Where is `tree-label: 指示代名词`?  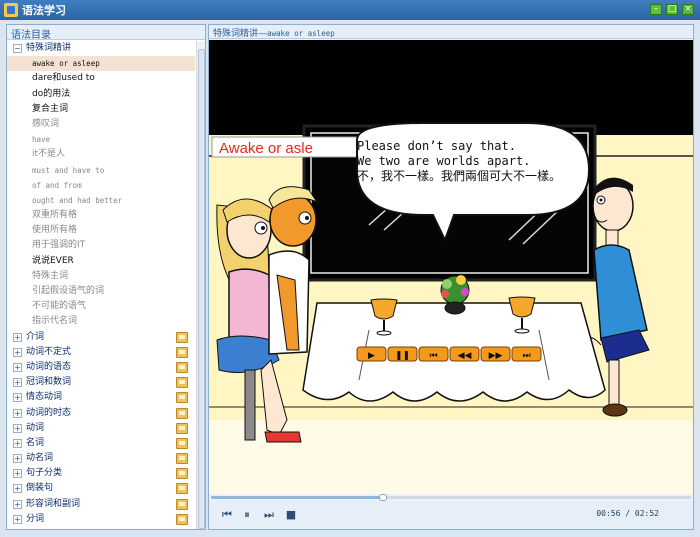 tree-label: 指示代名词 is located at coordinates (55, 321).